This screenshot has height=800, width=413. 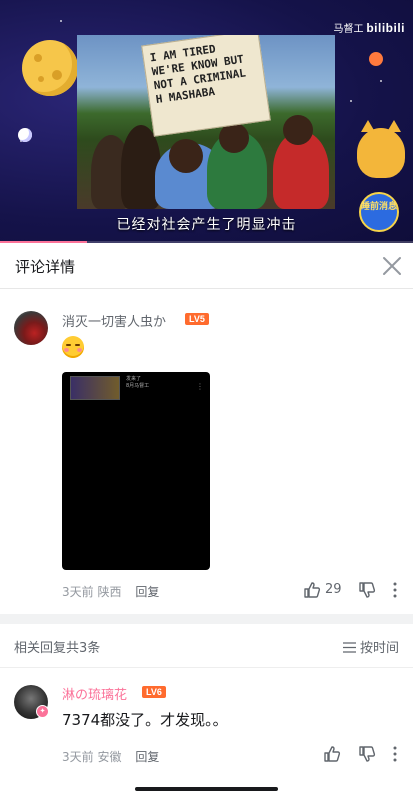 What do you see at coordinates (154, 692) in the screenshot?
I see `level-badge: LV6` at bounding box center [154, 692].